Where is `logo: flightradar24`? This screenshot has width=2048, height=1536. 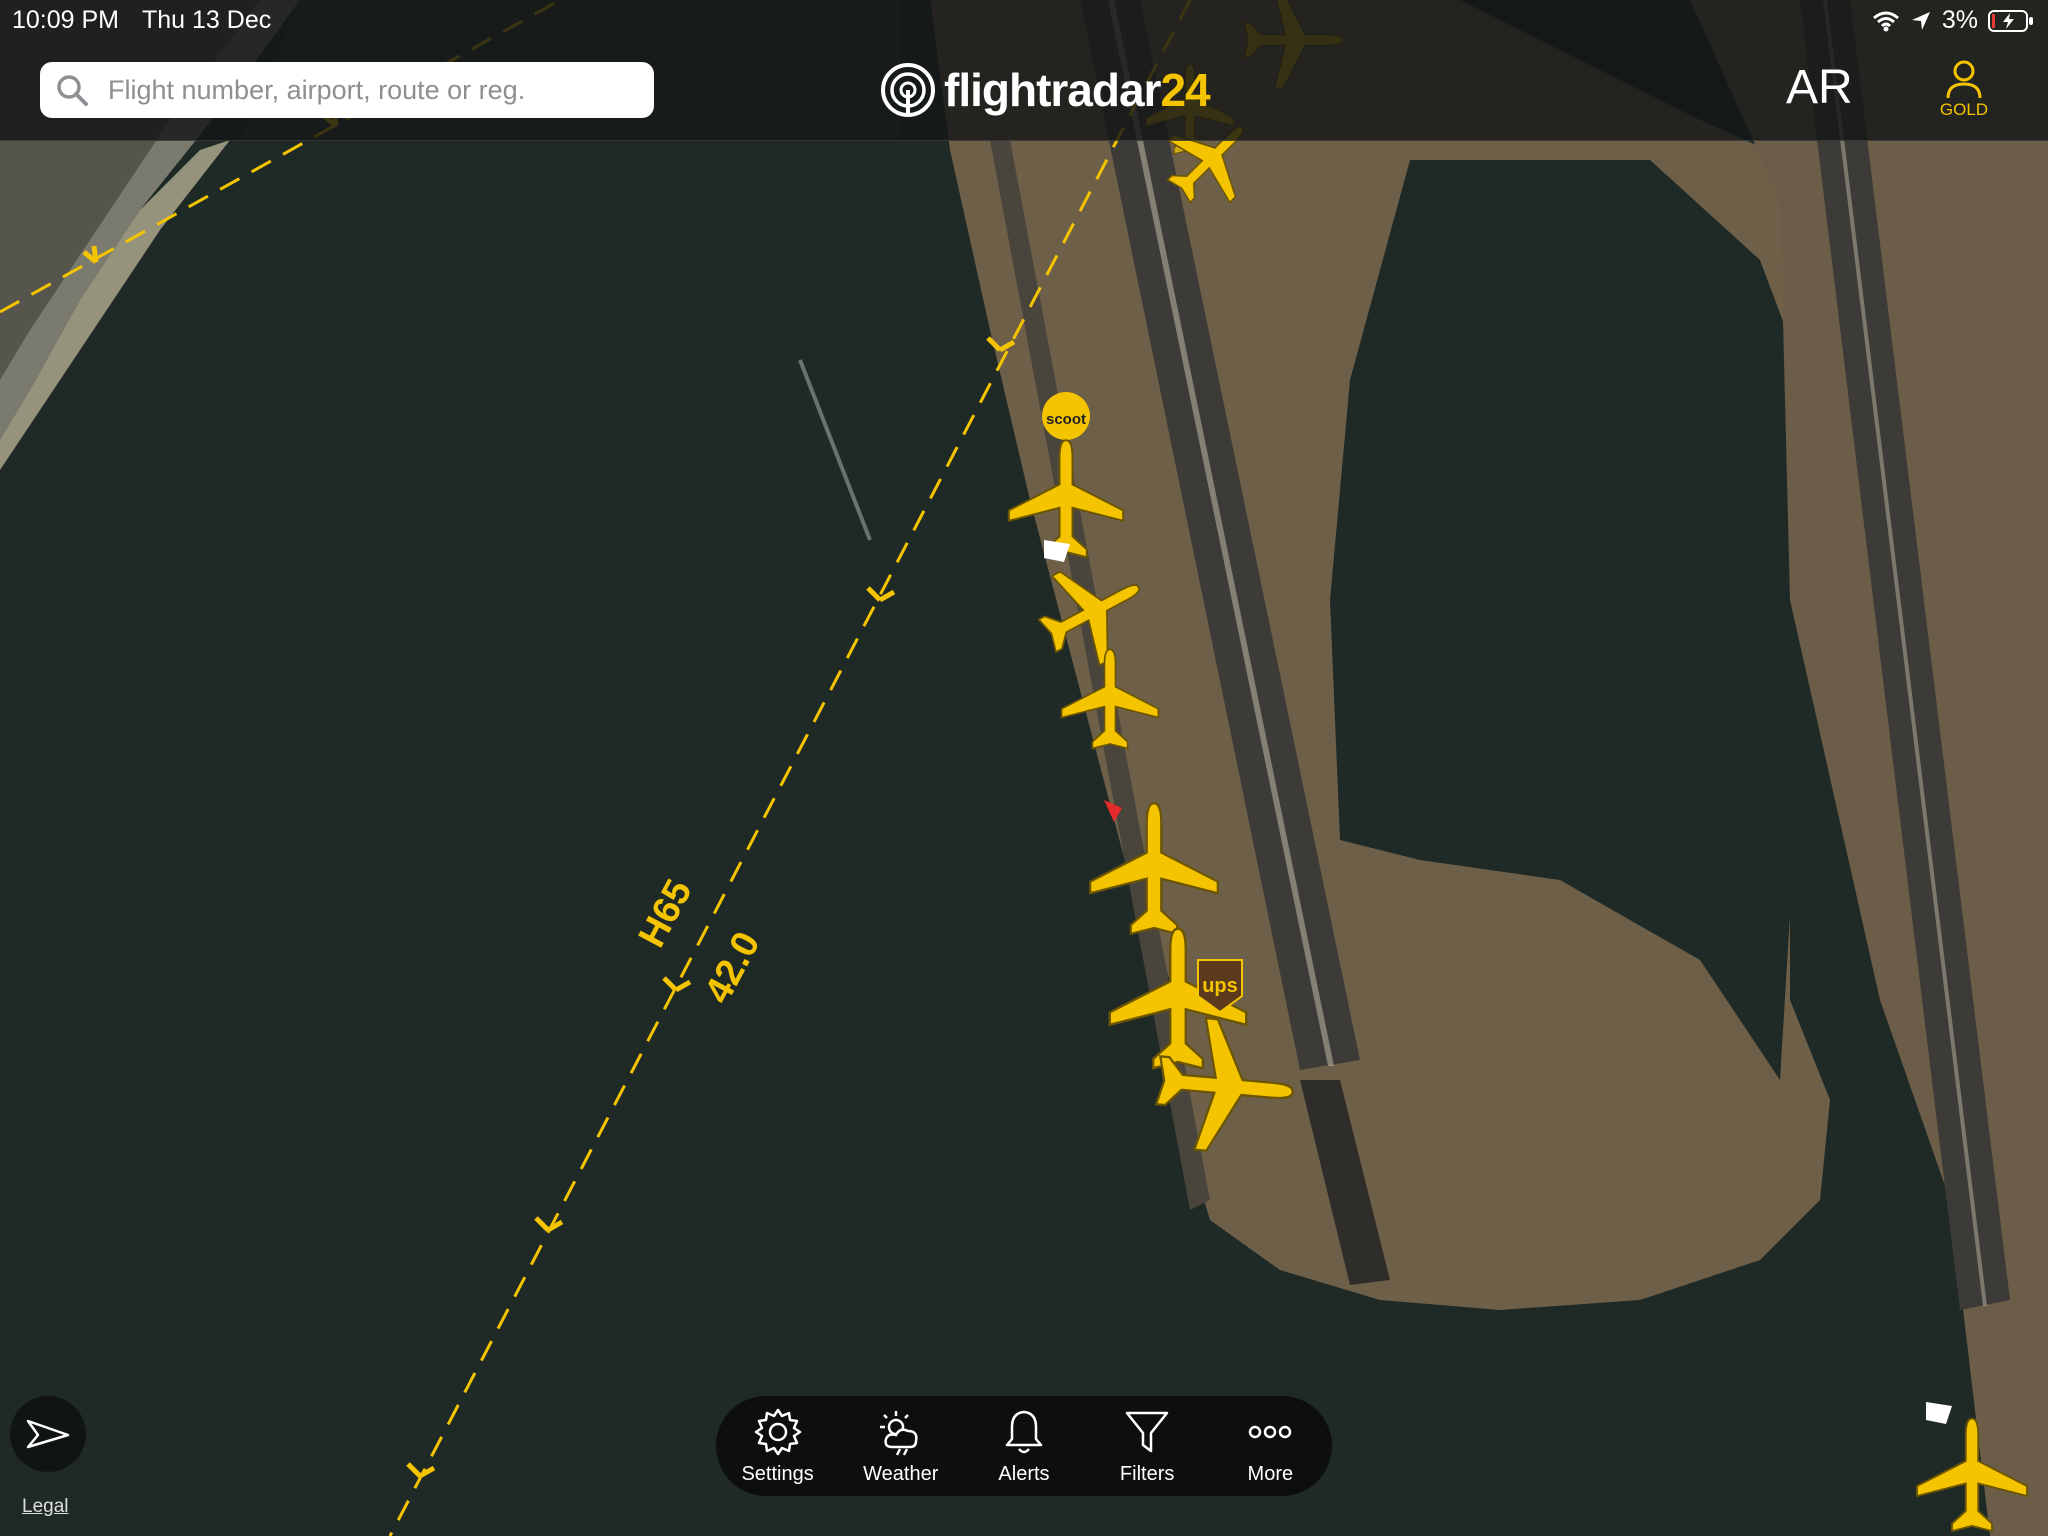
logo: flightradar24 is located at coordinates (1045, 90).